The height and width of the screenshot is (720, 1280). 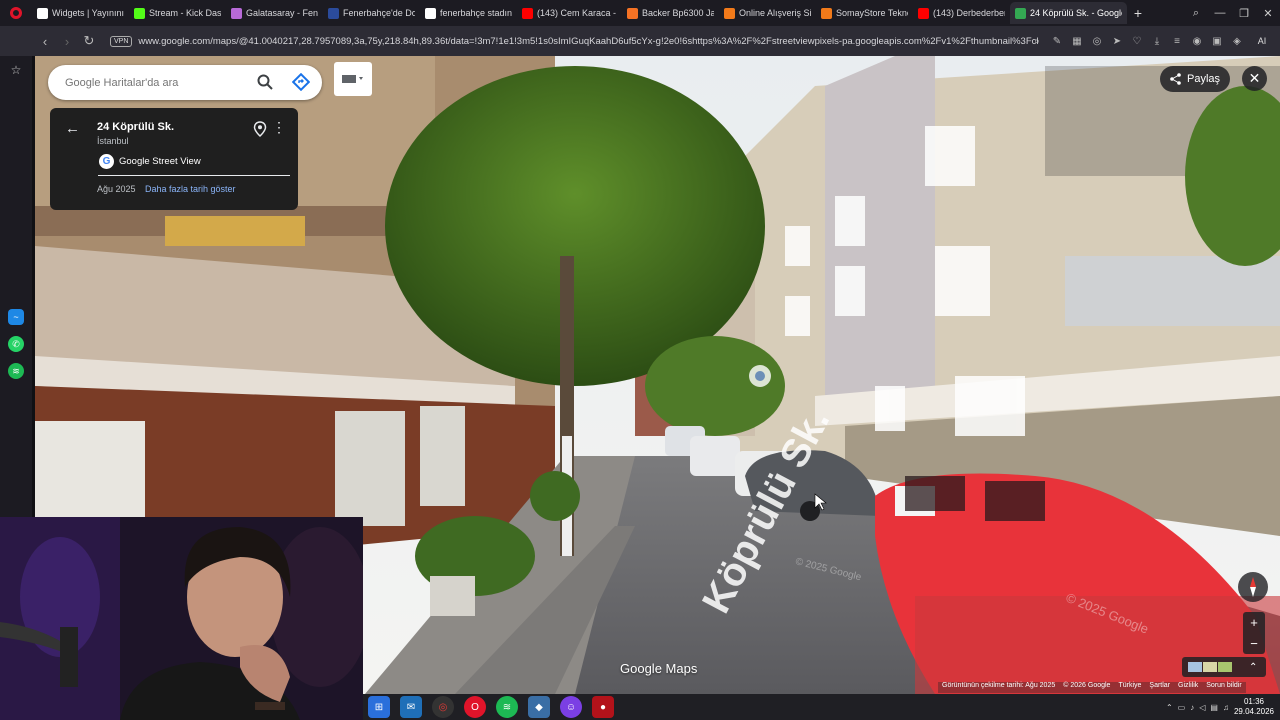 I want to click on share-label: Paylaş, so click(x=1204, y=79).